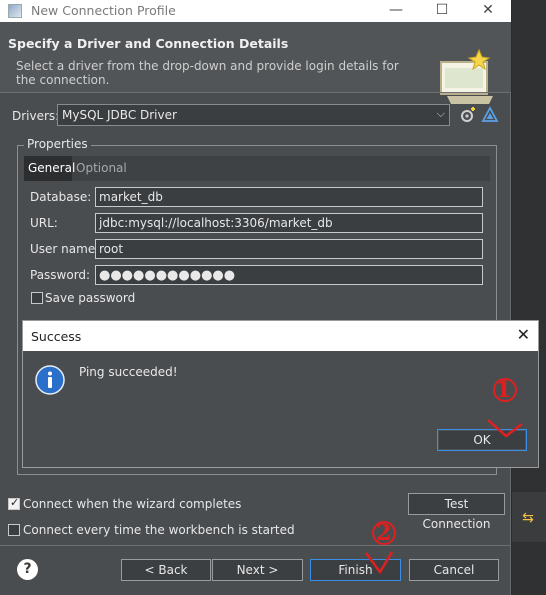 The height and width of the screenshot is (595, 546). I want to click on next-button: Next >, so click(257, 570).